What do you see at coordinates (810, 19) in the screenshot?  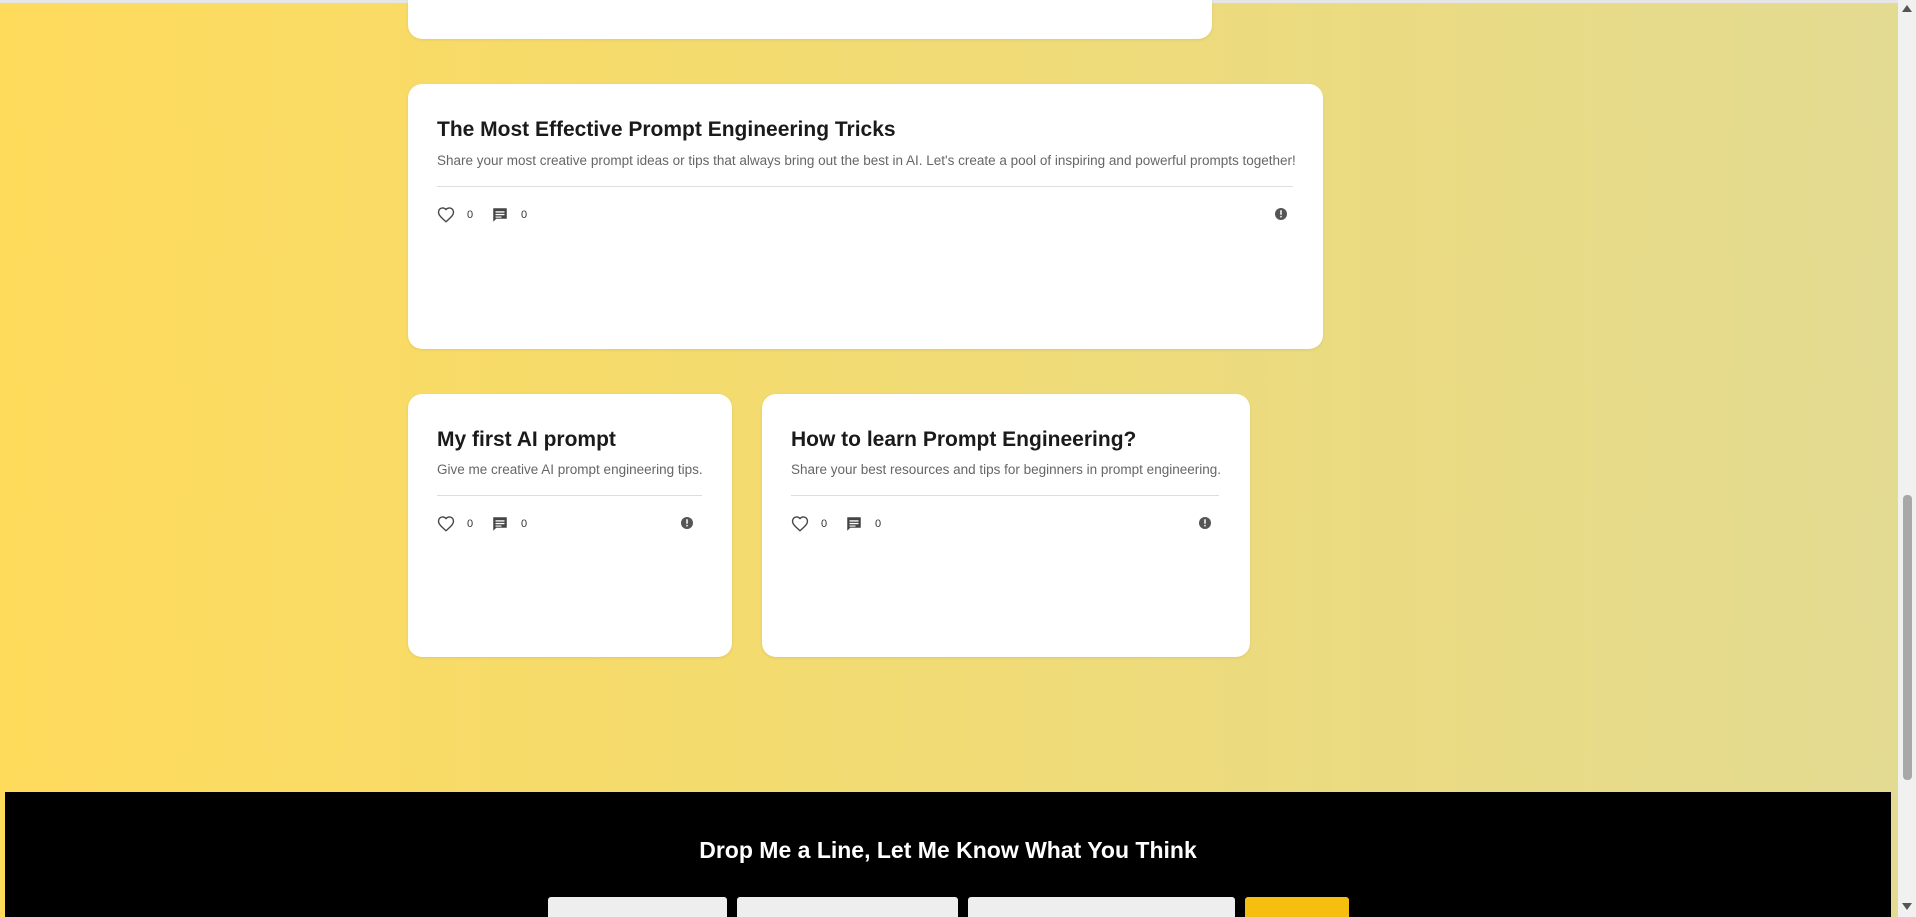 I see `post-card-partial` at bounding box center [810, 19].